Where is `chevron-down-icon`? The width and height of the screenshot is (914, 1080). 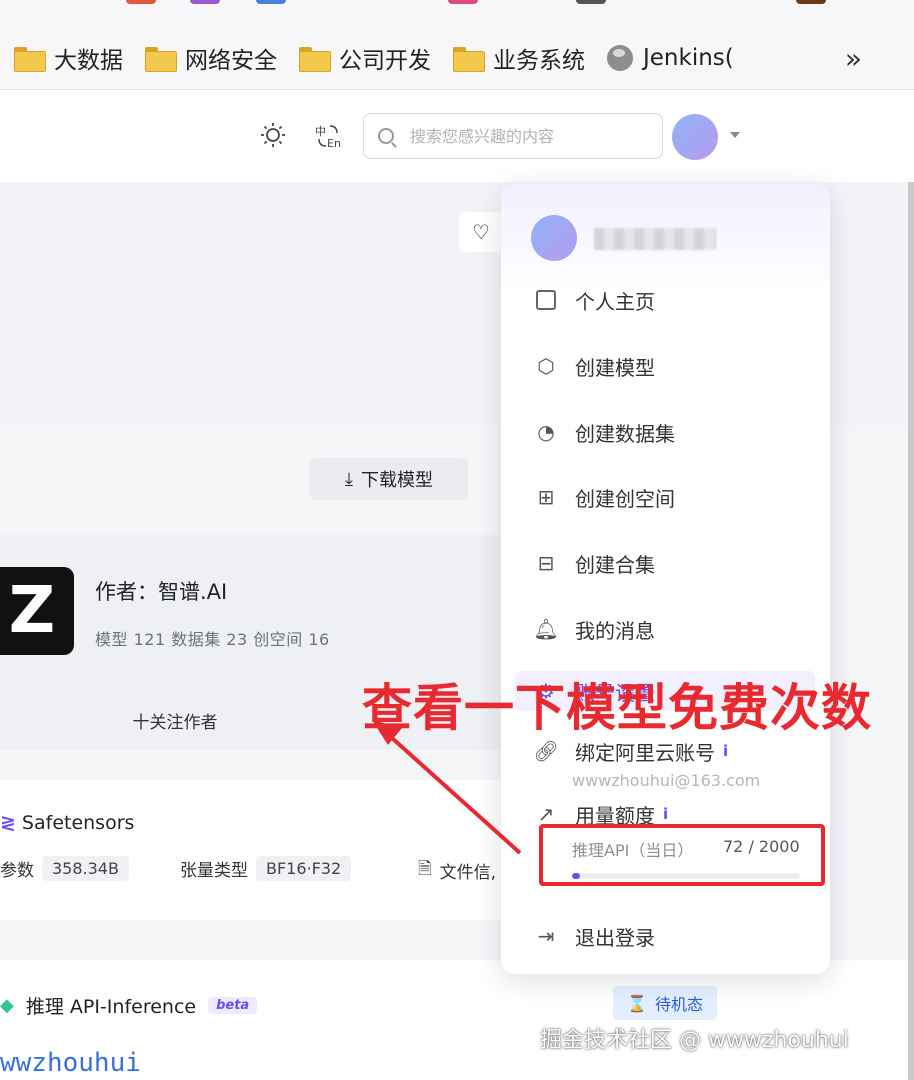
chevron-down-icon is located at coordinates (735, 135).